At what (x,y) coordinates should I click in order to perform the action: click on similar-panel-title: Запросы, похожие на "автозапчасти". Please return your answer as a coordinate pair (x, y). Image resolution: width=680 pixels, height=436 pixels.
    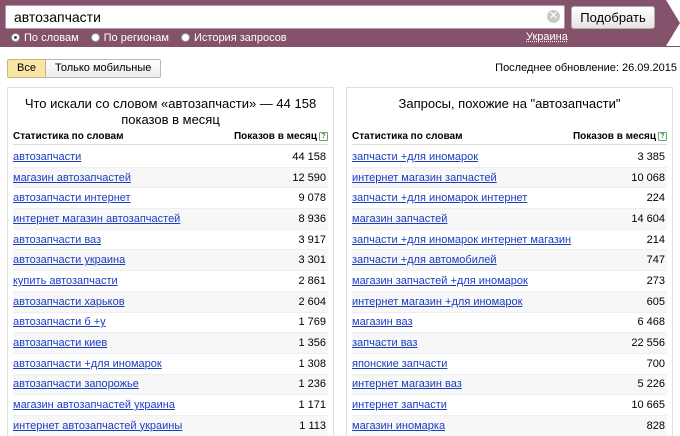
    Looking at the image, I should click on (509, 103).